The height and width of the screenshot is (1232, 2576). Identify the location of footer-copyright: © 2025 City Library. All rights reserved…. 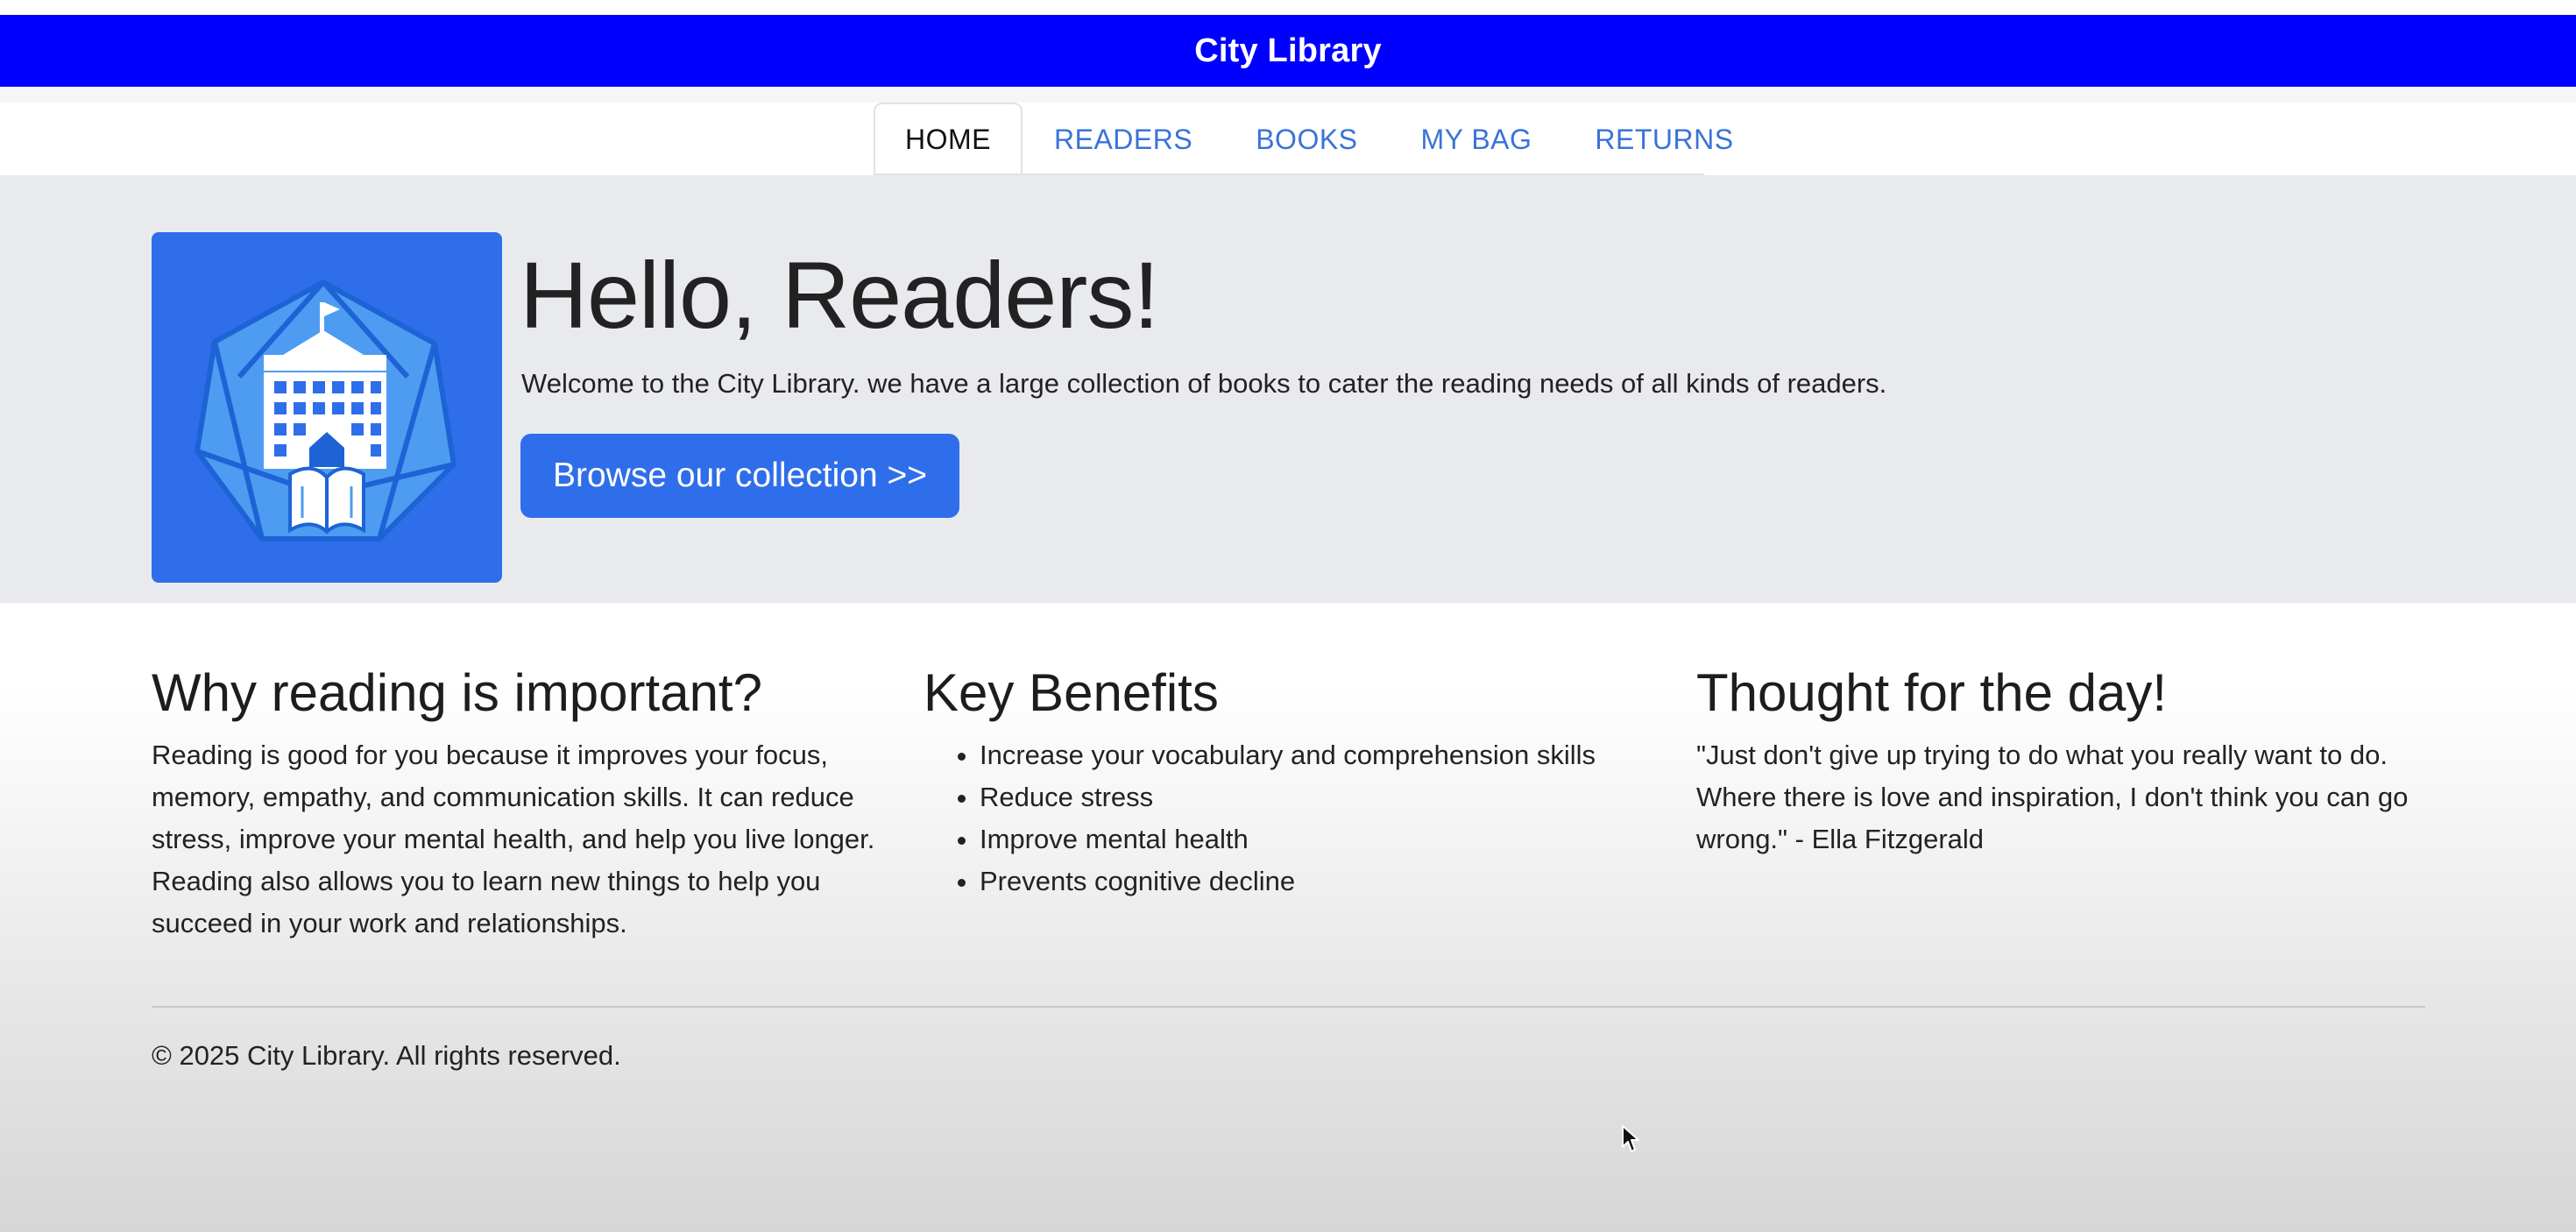
(386, 1055).